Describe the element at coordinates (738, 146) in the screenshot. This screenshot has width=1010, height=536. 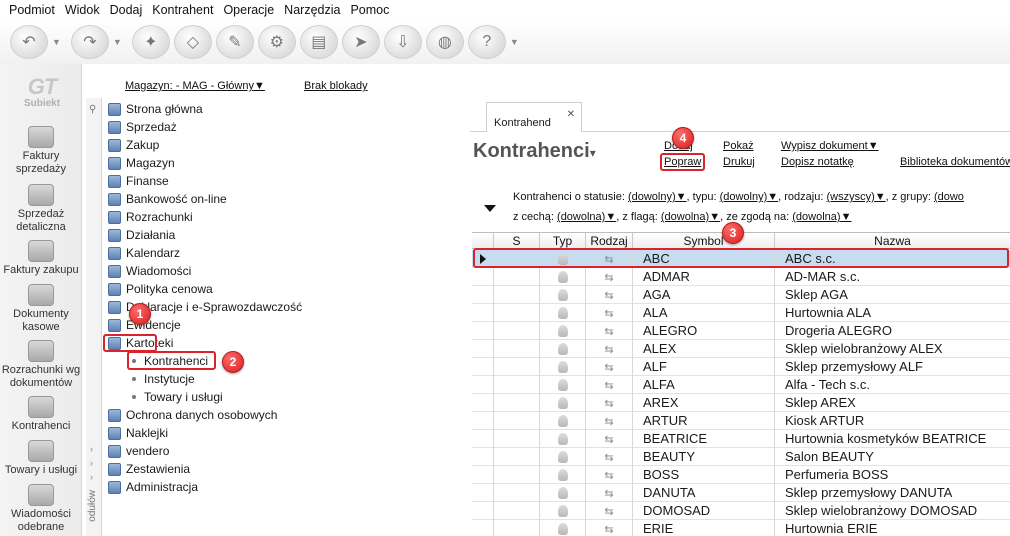
I see `show-link: Pokaż` at that location.